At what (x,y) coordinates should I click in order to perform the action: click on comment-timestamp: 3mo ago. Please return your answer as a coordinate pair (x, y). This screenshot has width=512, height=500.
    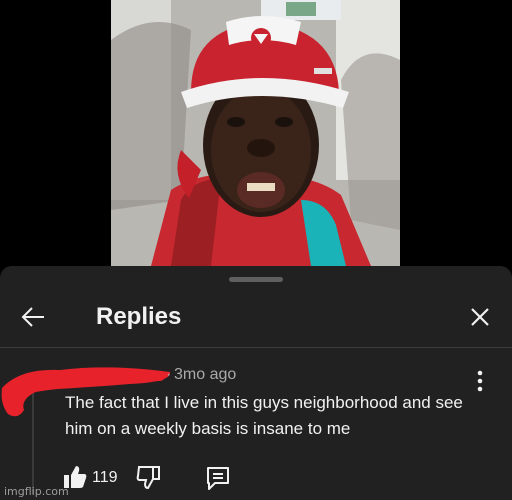
    Looking at the image, I should click on (205, 374).